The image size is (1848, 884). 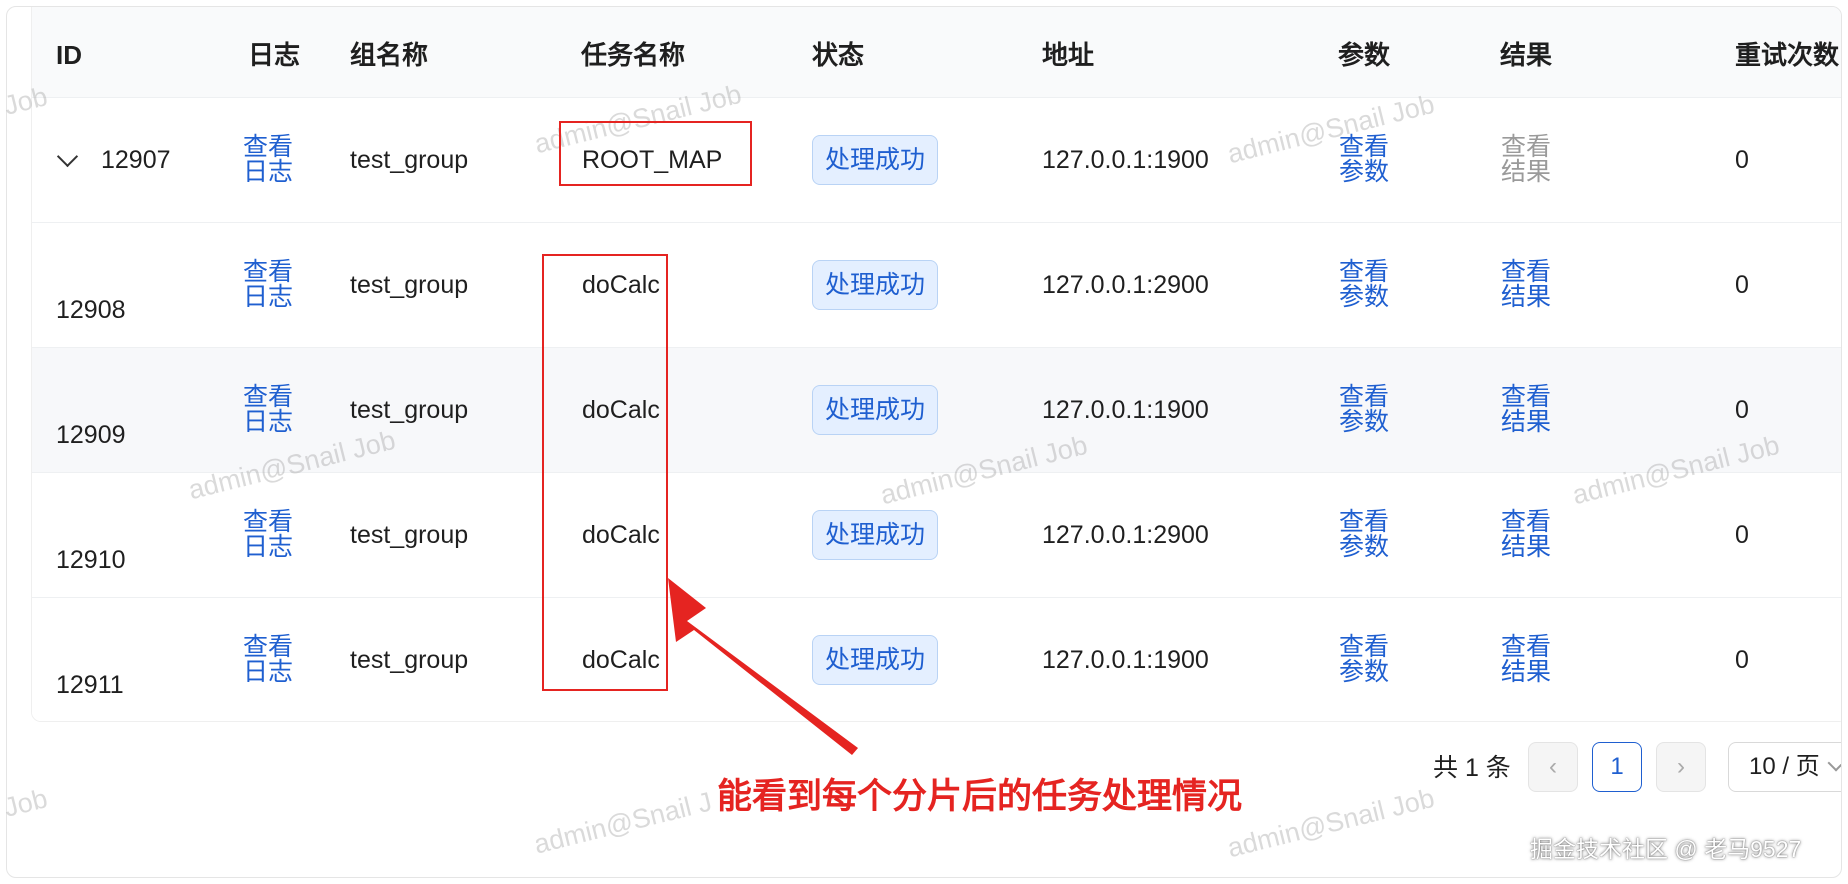 I want to click on chevron-right-icon: ›, so click(x=1681, y=766).